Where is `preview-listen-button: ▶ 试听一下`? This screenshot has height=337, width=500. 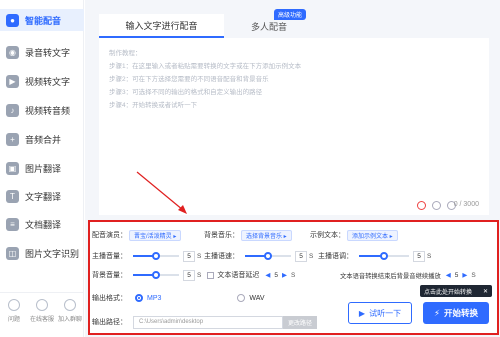
preview-listen-button: ▶ 试听一下 is located at coordinates (380, 313).